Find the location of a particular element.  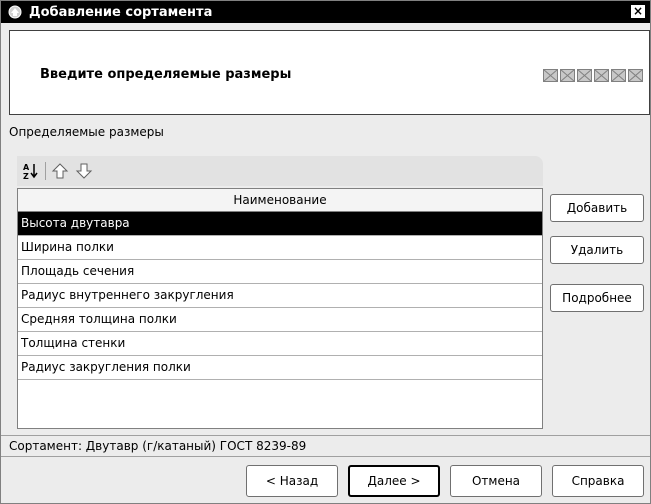

grid-row: Радиус закругления полки is located at coordinates (280, 368).